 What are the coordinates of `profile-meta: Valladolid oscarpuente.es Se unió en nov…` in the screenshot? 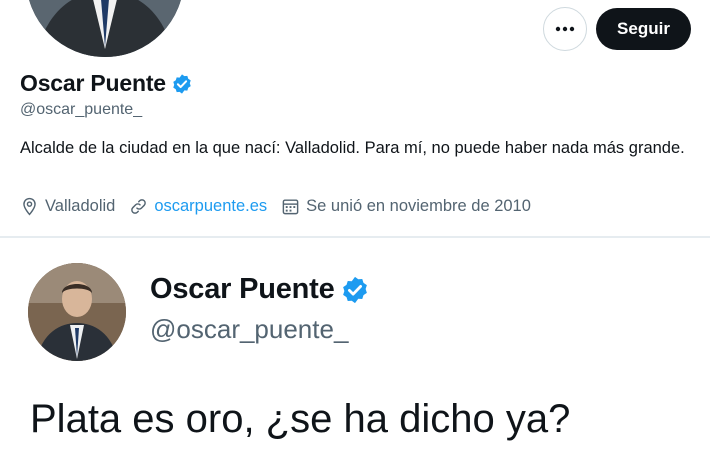 It's located at (282, 206).